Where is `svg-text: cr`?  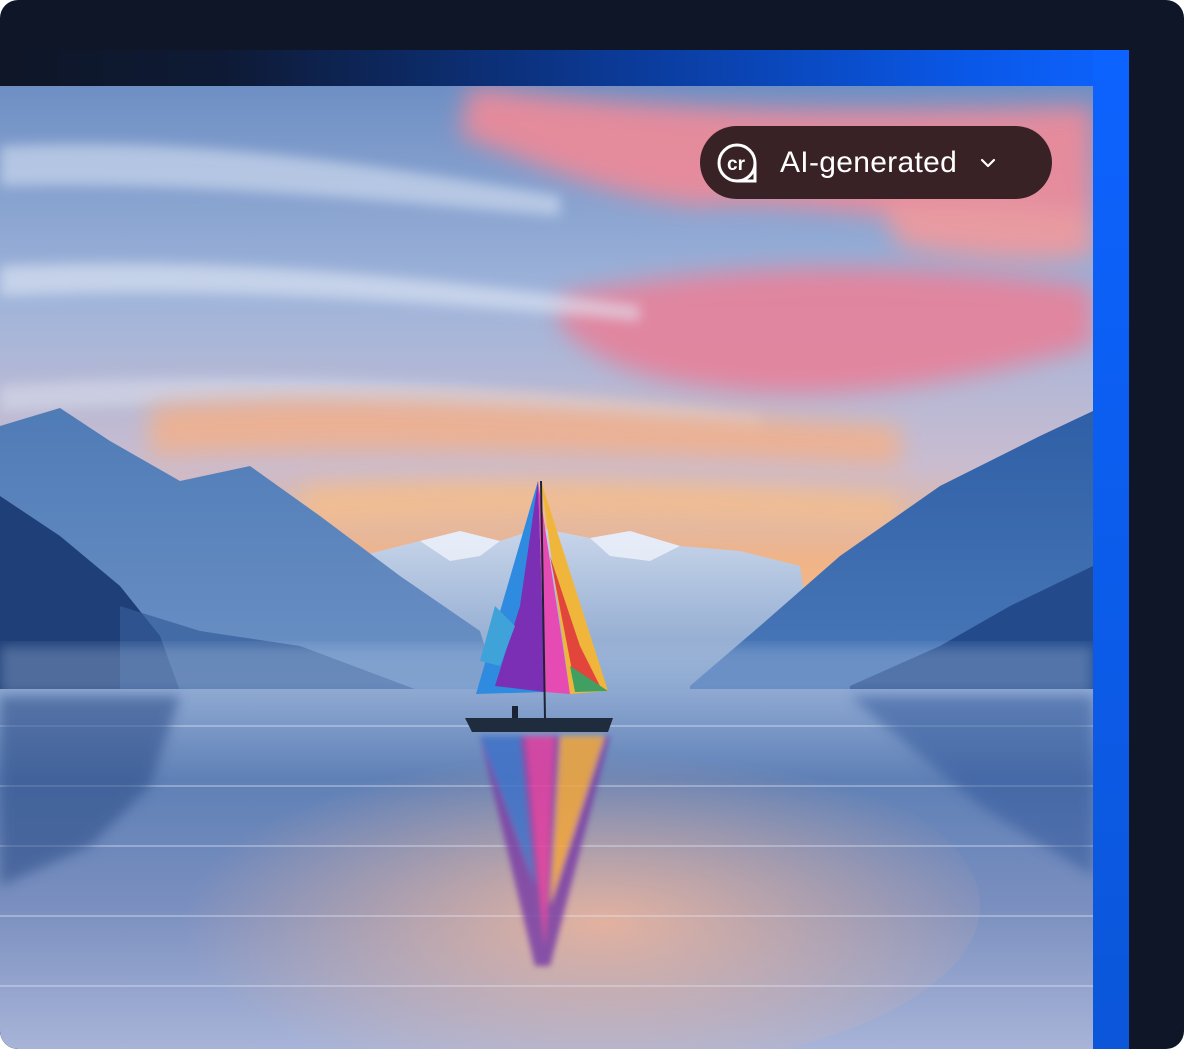
svg-text: cr is located at coordinates (736, 164).